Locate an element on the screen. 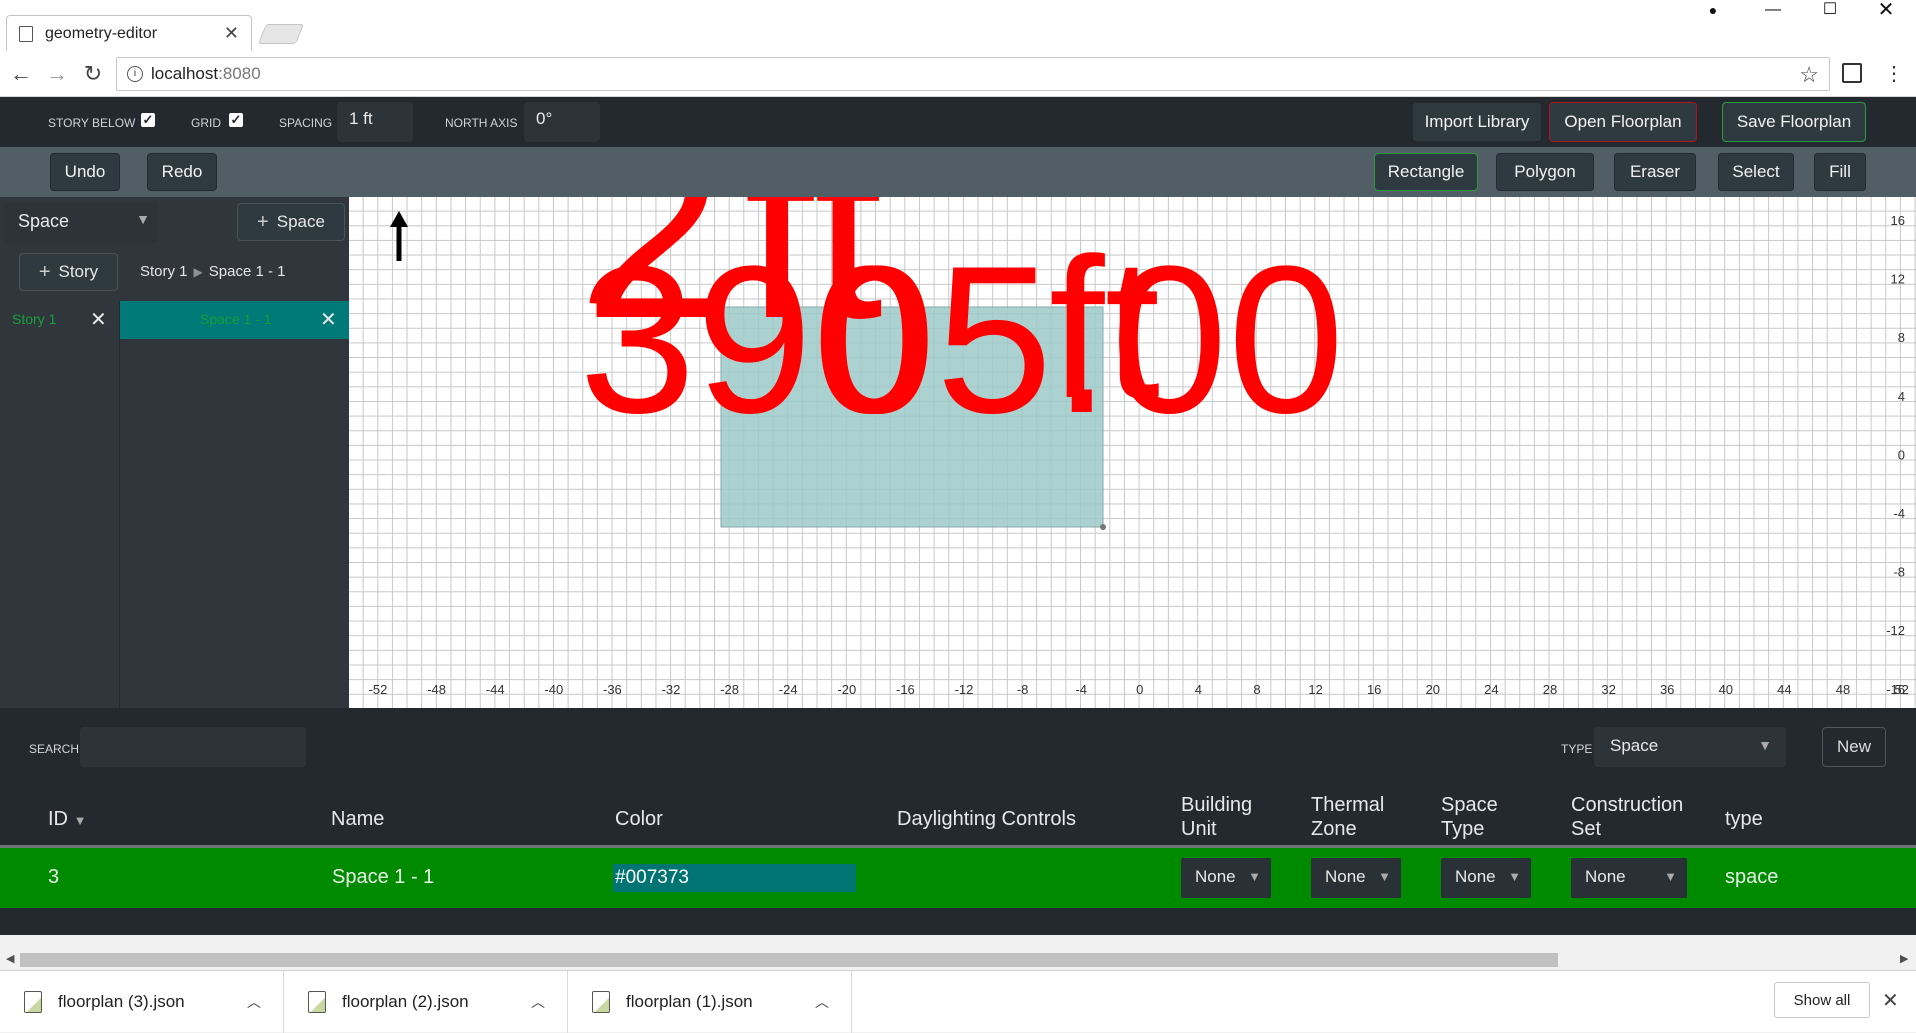  x-tick-label: -12 is located at coordinates (964, 689).